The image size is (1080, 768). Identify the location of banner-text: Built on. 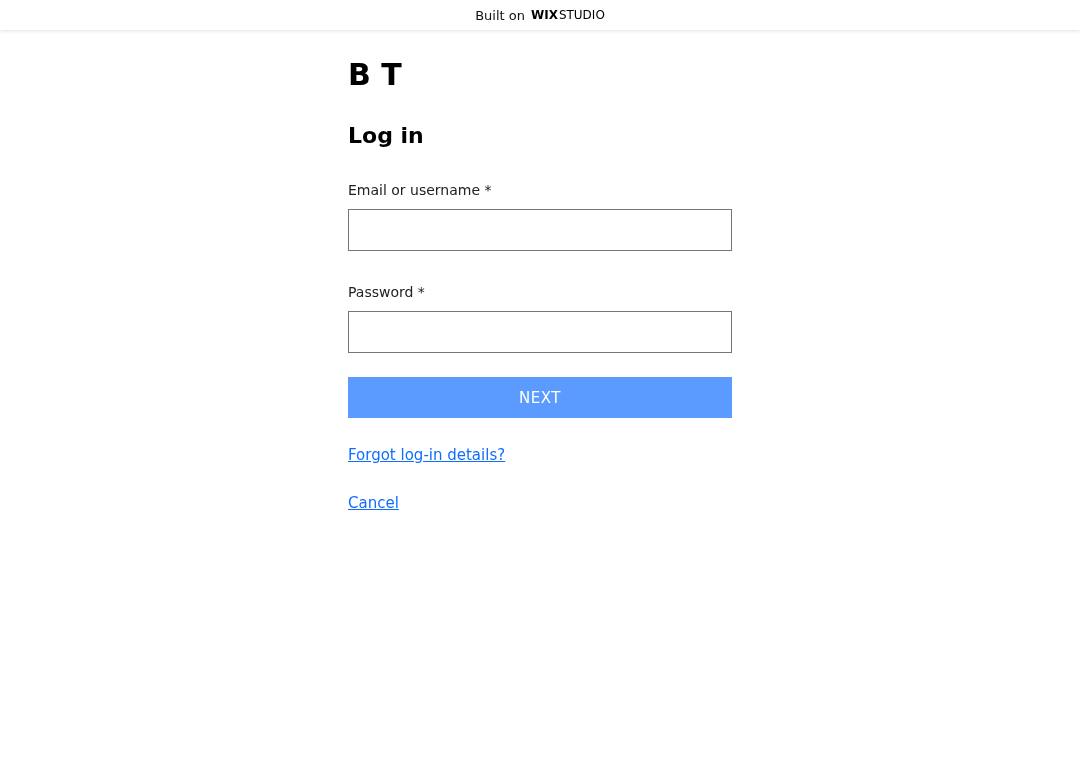
(500, 15).